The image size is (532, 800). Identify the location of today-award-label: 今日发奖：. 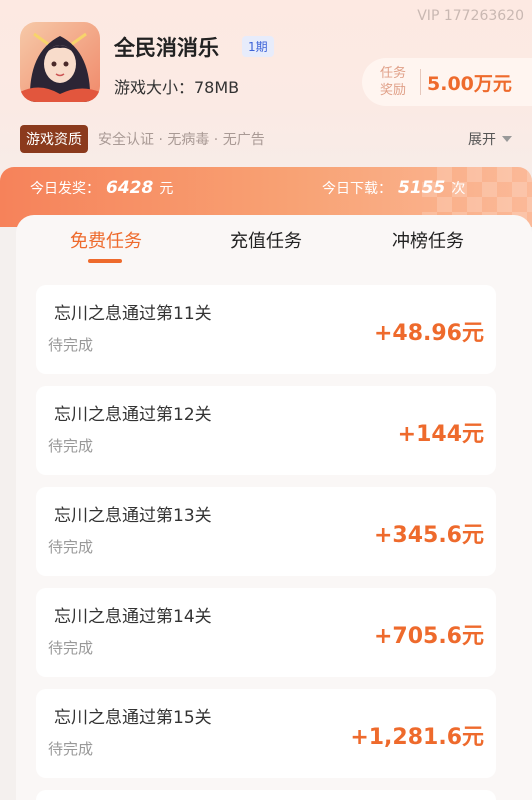
(65, 189).